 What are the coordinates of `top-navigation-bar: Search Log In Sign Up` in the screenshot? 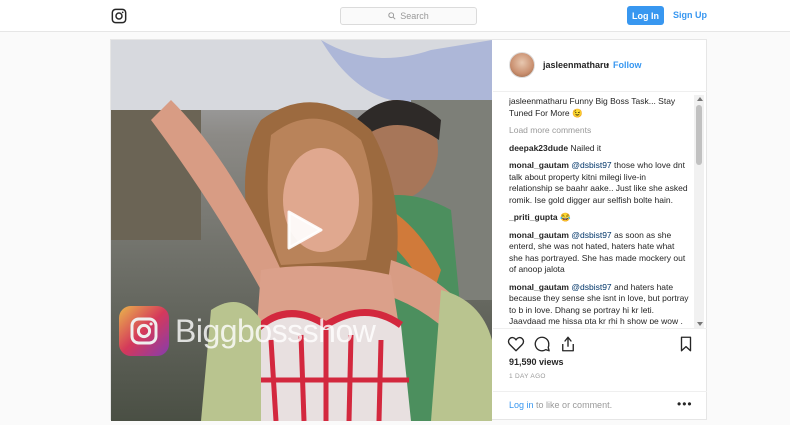 It's located at (395, 16).